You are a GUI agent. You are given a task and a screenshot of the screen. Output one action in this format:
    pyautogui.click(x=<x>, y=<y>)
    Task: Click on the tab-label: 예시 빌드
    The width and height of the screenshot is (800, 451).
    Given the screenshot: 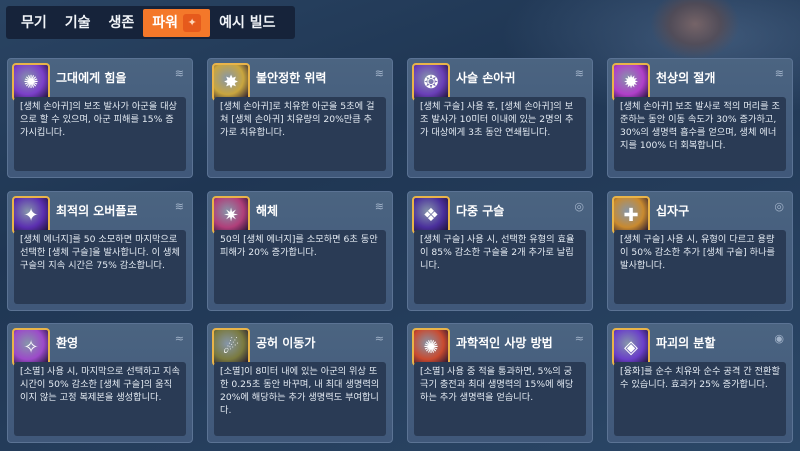 What is the action you would take?
    pyautogui.click(x=247, y=22)
    